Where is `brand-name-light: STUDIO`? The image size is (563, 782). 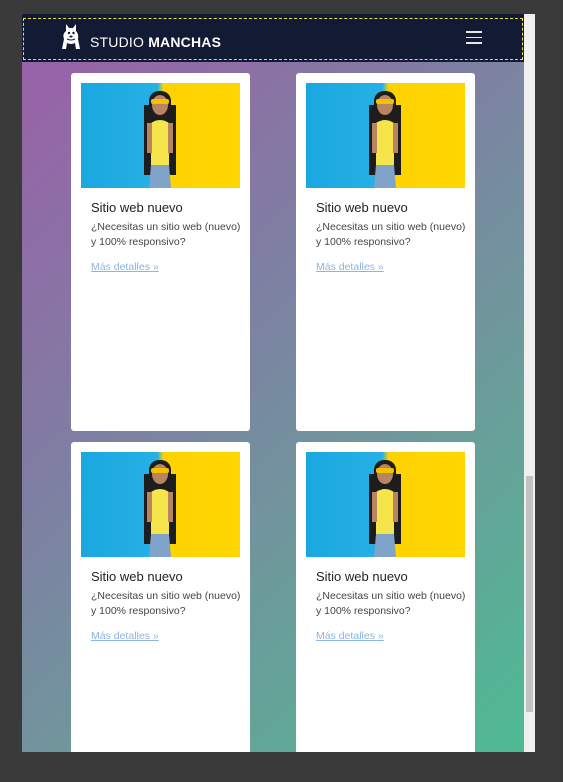
brand-name-light: STUDIO is located at coordinates (117, 42).